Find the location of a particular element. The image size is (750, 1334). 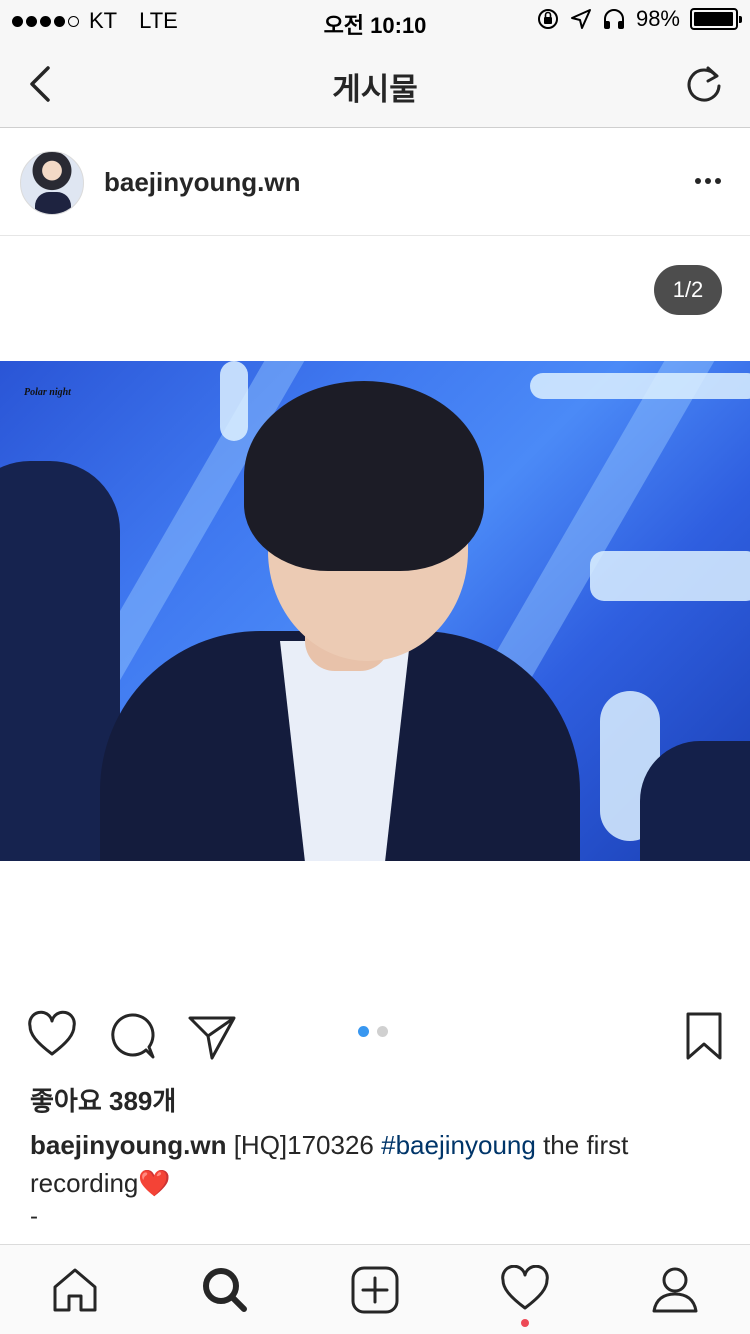

photo-watermark: Polar night is located at coordinates (47, 392).